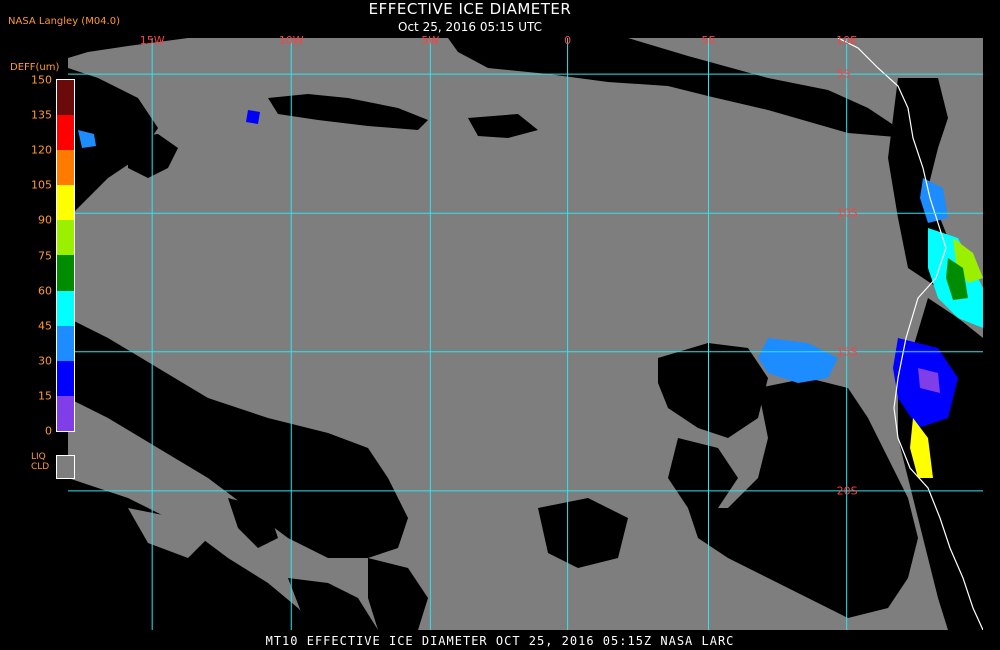  What do you see at coordinates (45, 255) in the screenshot?
I see `legend-tick-label: 75` at bounding box center [45, 255].